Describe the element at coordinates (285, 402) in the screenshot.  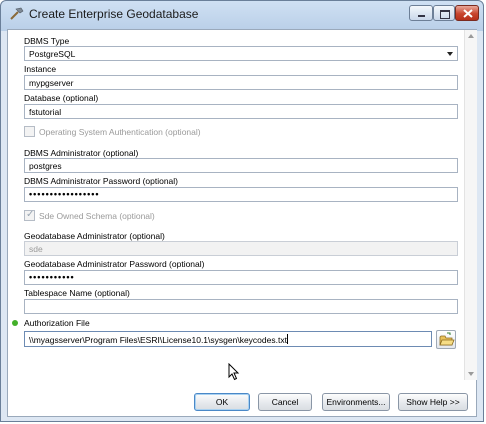
I see `cancel-button: Cancel` at that location.